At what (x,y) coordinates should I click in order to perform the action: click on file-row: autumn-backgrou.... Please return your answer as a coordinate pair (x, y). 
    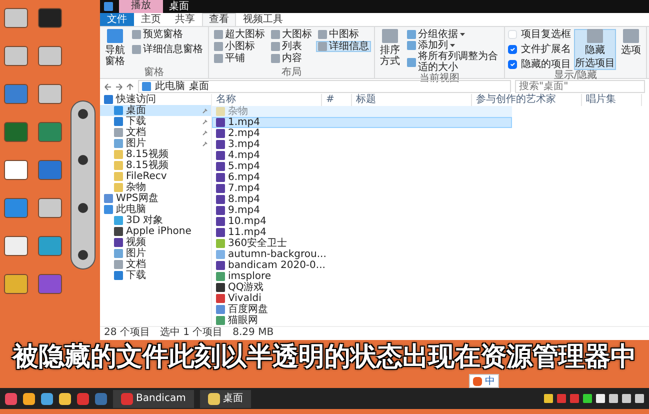
    Looking at the image, I should click on (362, 254).